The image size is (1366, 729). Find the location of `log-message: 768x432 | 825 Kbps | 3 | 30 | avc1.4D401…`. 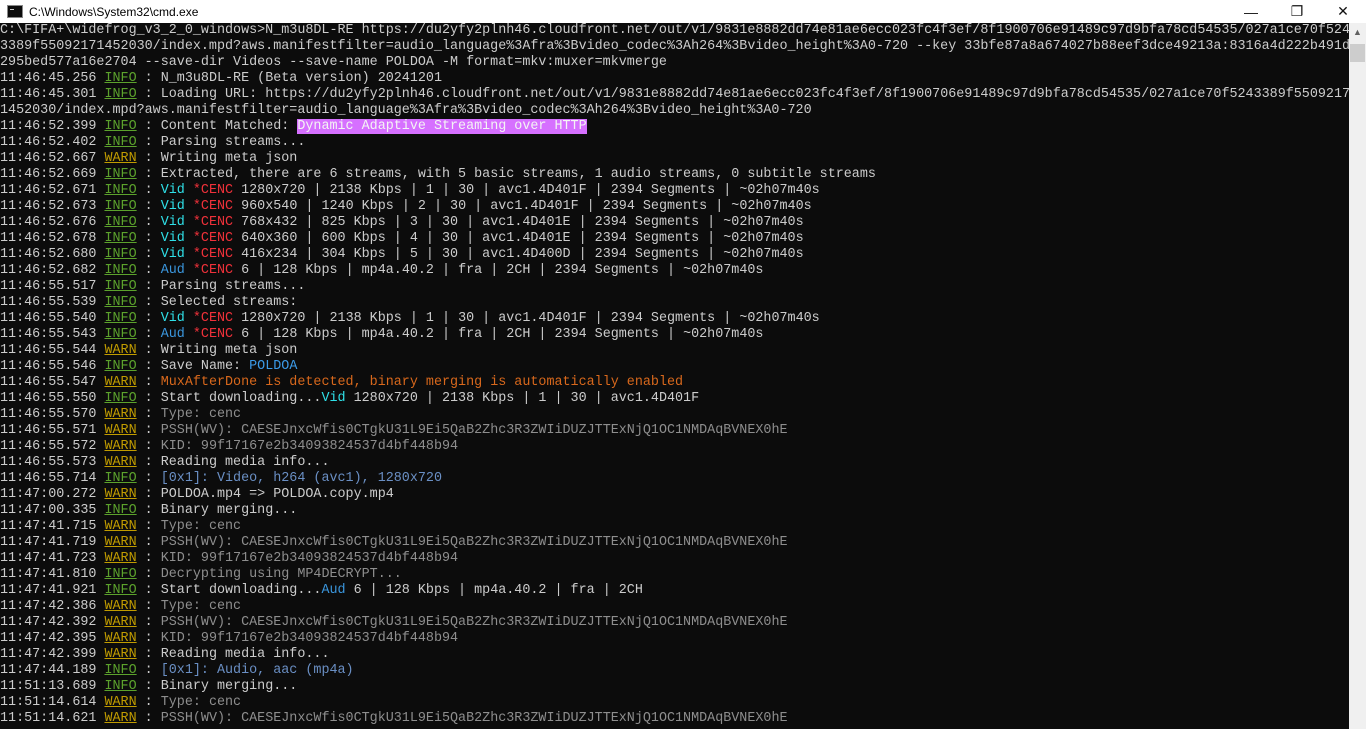

log-message: 768x432 | 825 Kbps | 3 | 30 | avc1.4D401… is located at coordinates (522, 222).